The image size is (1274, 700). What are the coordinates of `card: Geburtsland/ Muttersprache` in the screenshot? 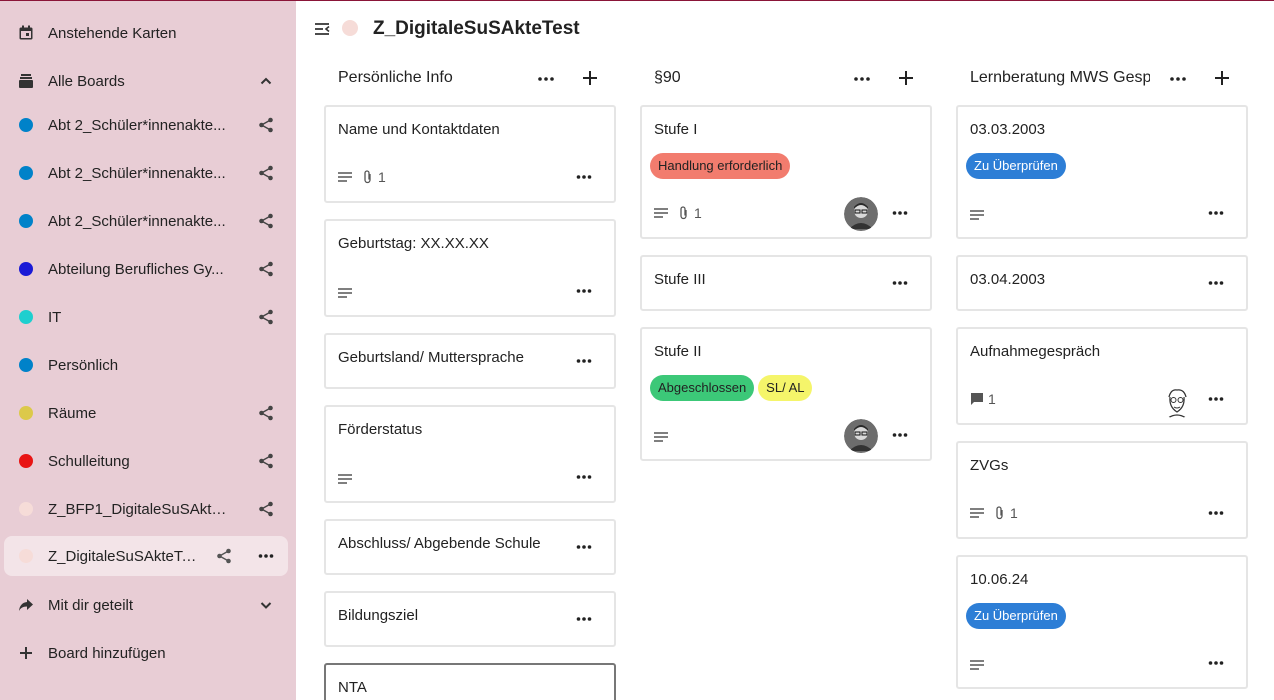 It's located at (470, 361).